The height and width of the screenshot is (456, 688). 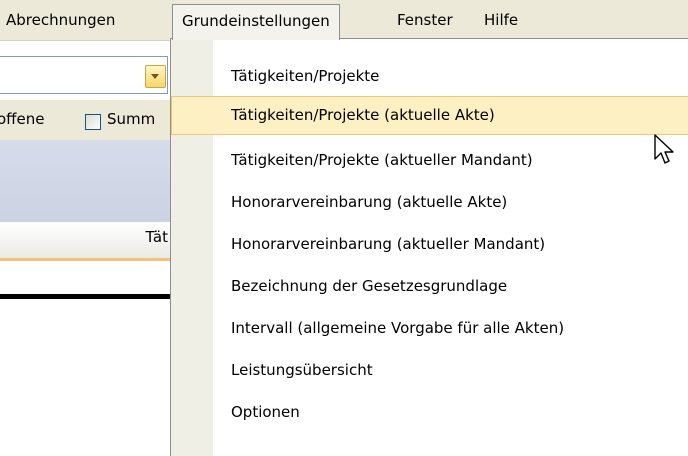 I want to click on filter-options-row: offene Summ, so click(x=86, y=120).